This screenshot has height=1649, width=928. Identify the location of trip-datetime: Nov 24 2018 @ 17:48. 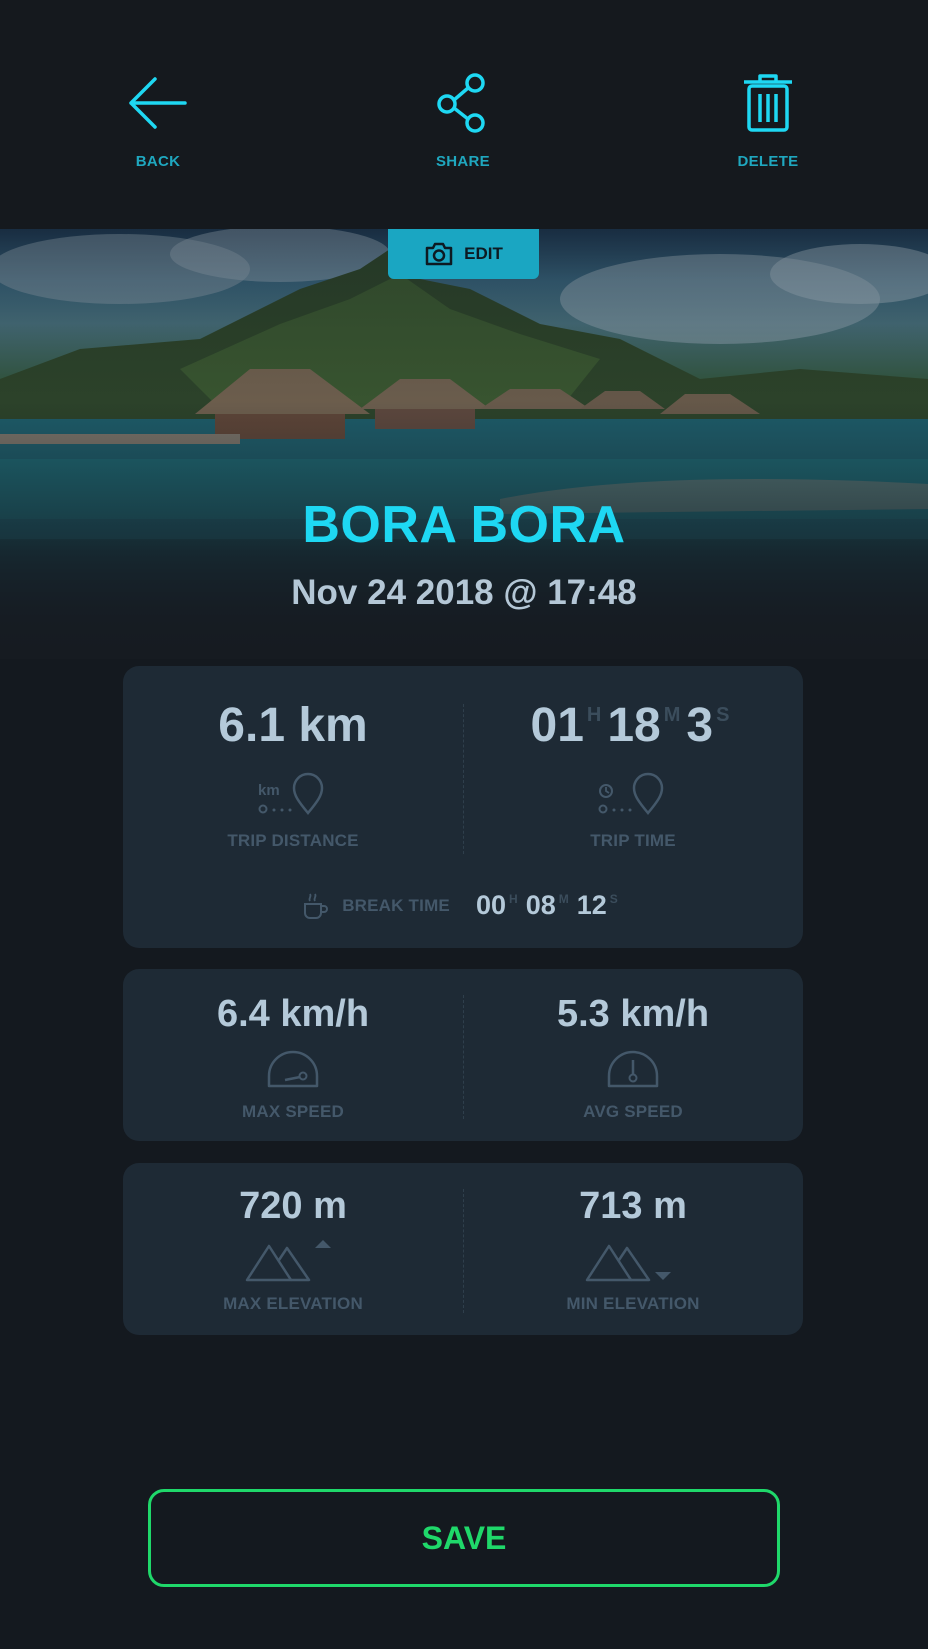
(464, 592).